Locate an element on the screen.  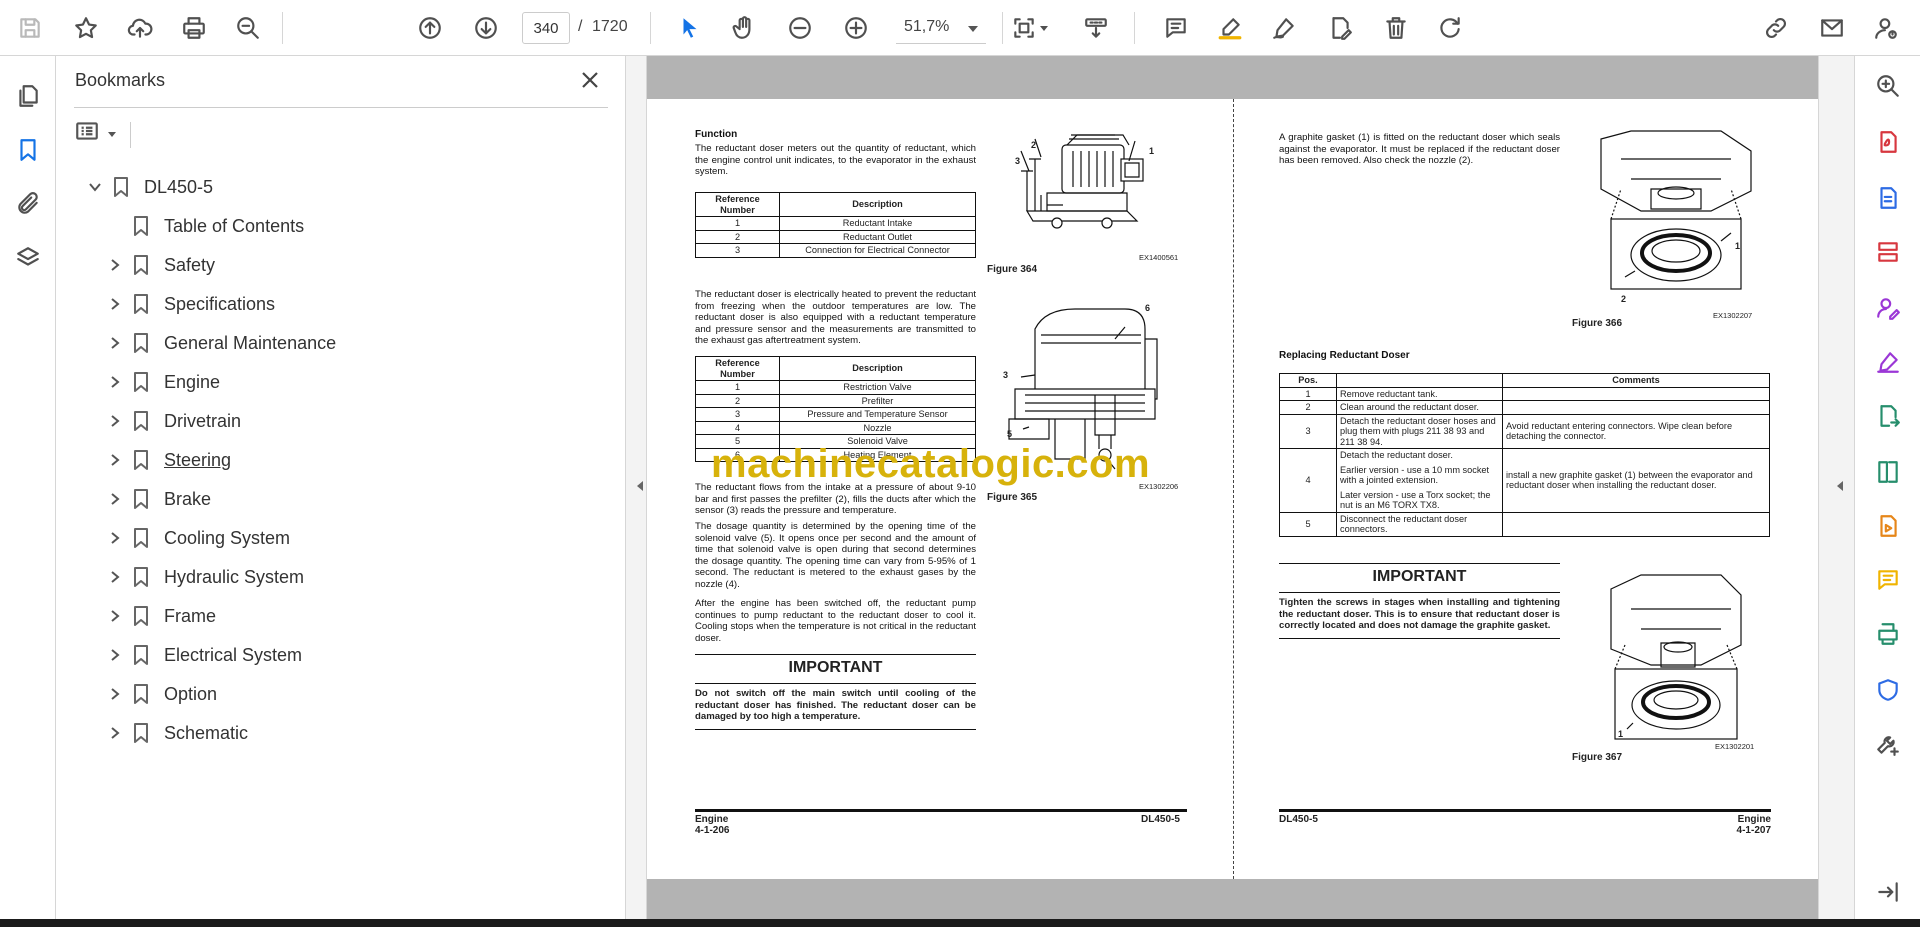
bookmark-item: Hydraulic System is located at coordinates (204, 577).